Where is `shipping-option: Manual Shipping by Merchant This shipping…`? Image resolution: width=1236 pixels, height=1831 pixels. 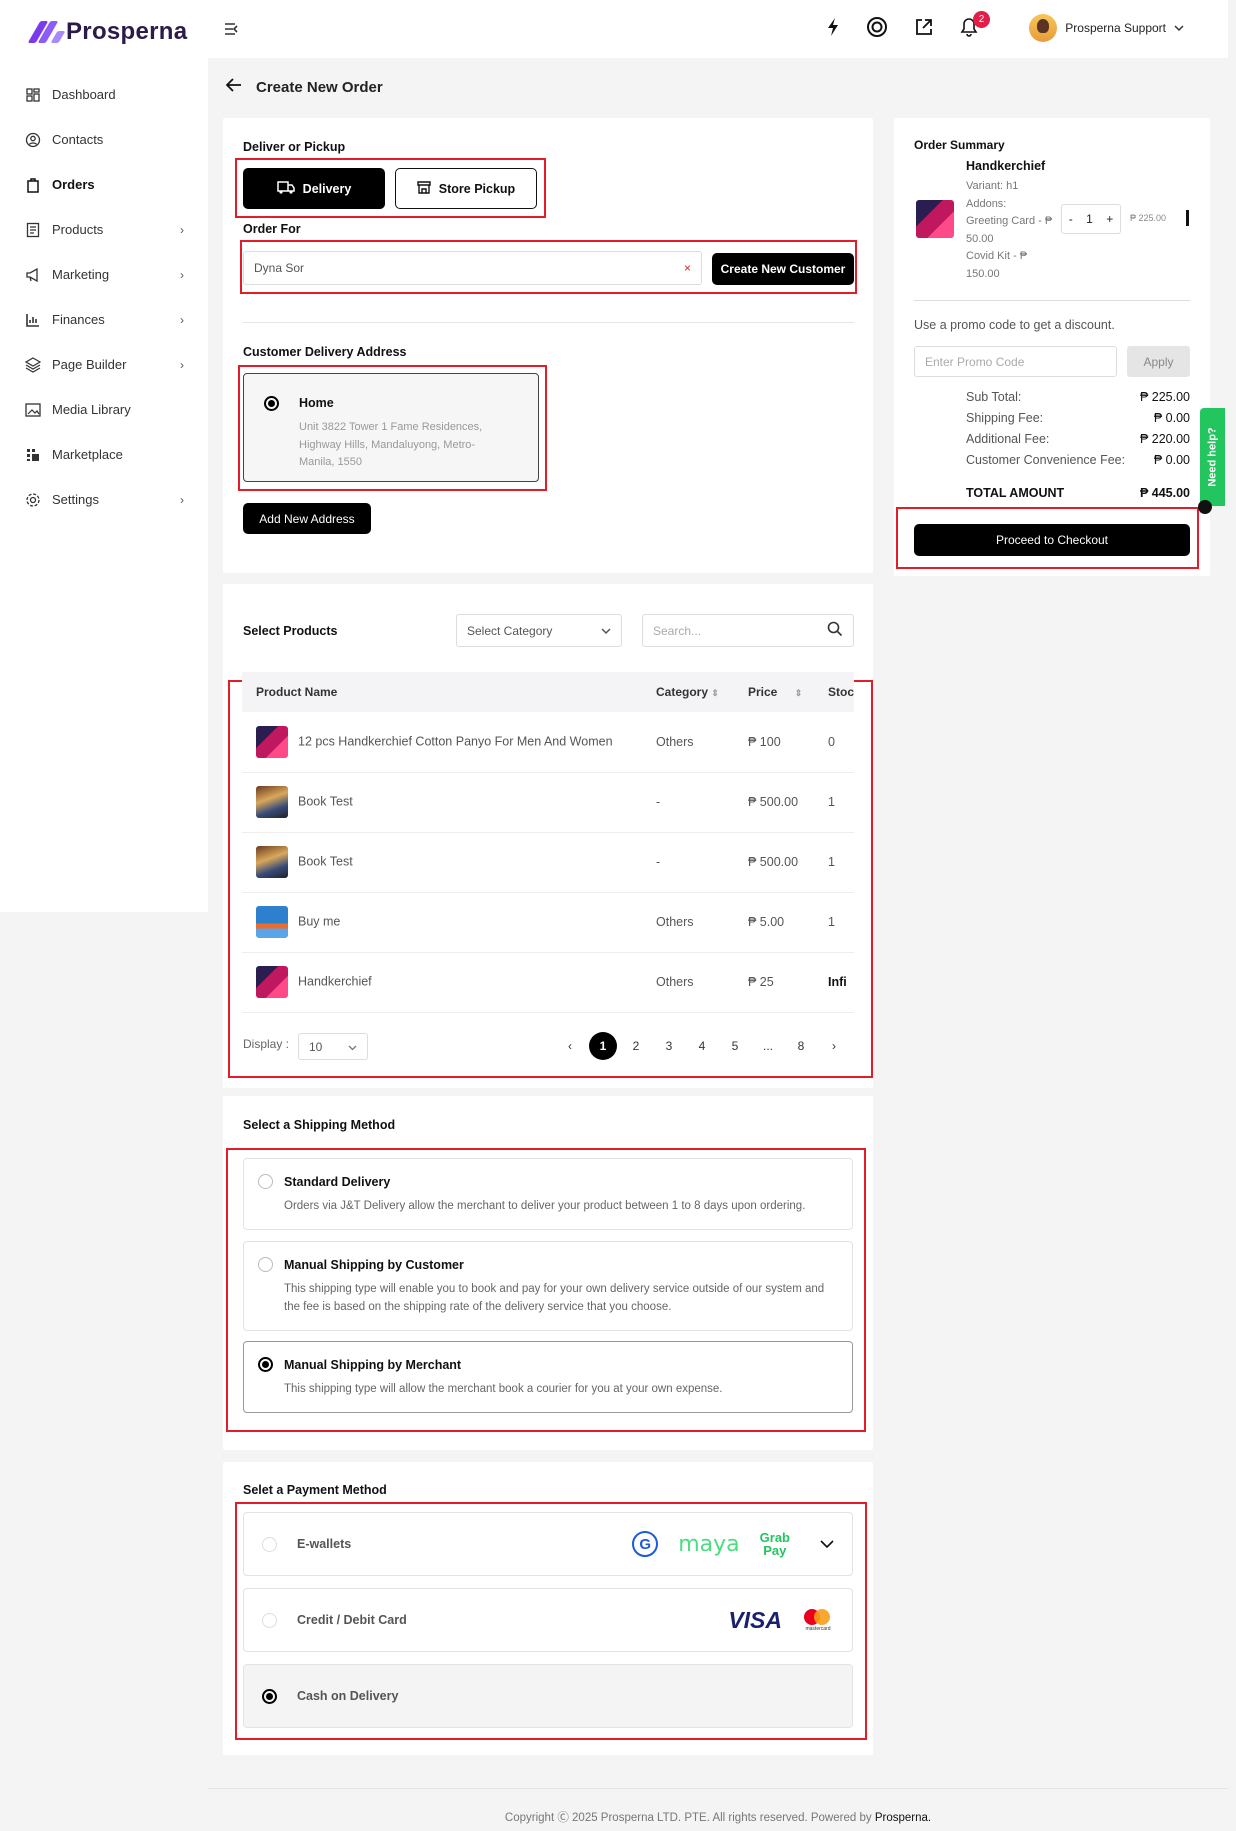 shipping-option: Manual Shipping by Merchant This shipping… is located at coordinates (548, 1377).